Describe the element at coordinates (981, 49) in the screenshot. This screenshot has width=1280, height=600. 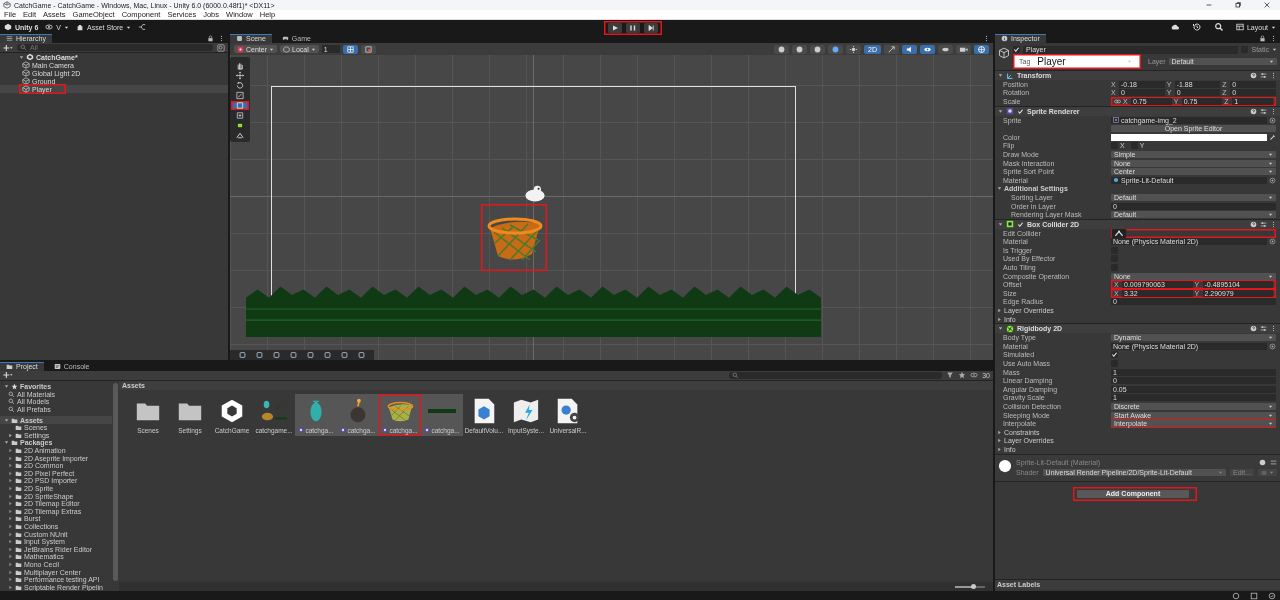
I see `globe-icon` at that location.